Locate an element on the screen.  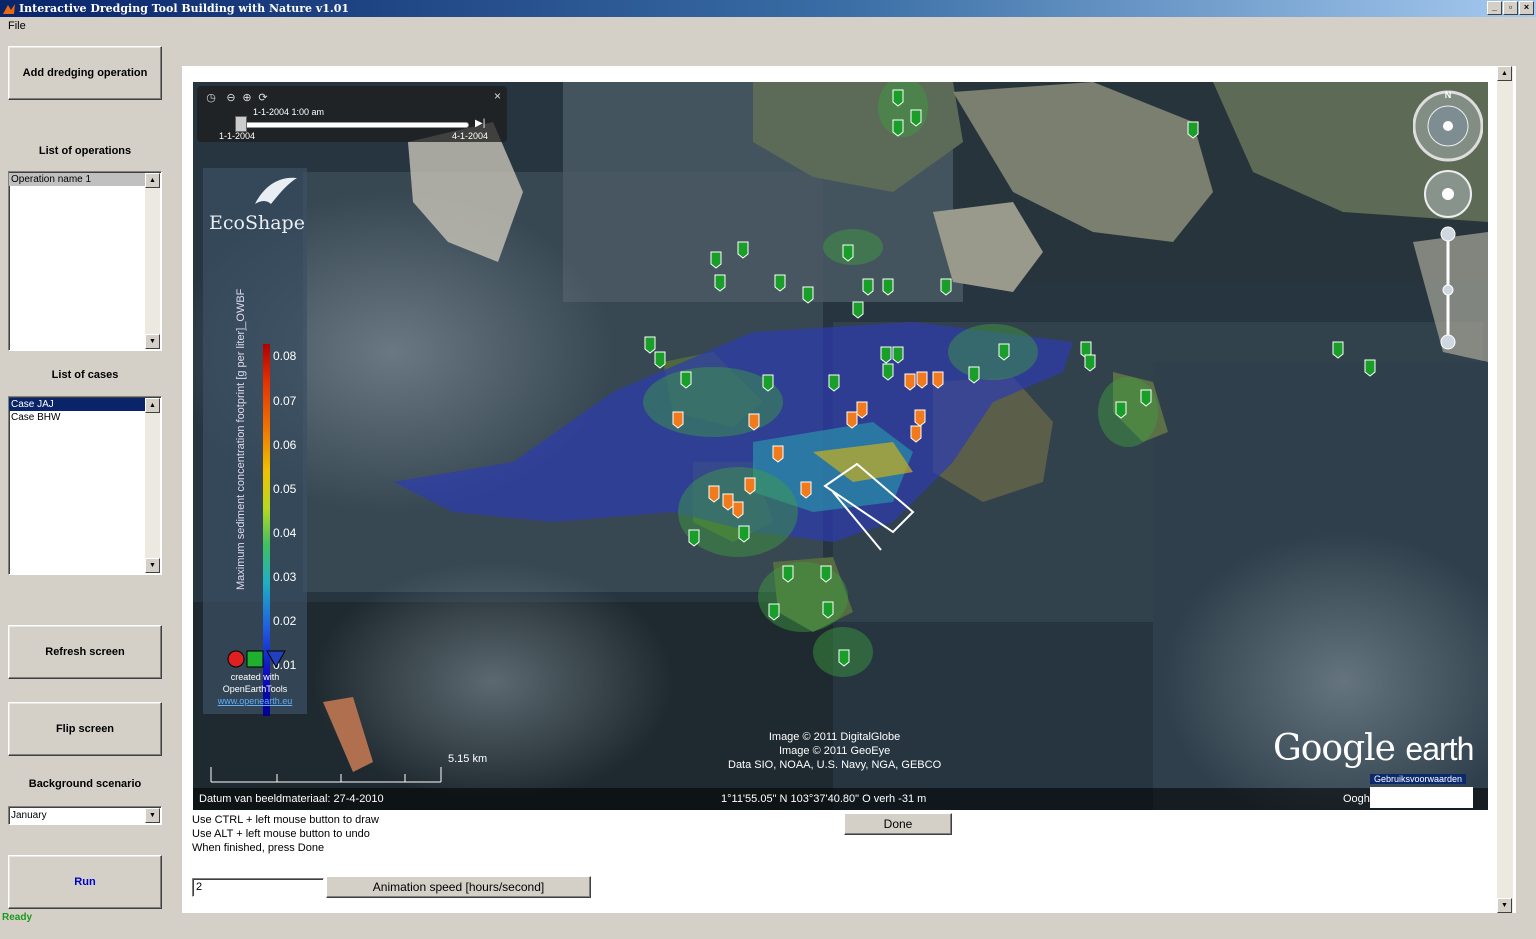
animation-speed-input: 2 is located at coordinates (258, 887).